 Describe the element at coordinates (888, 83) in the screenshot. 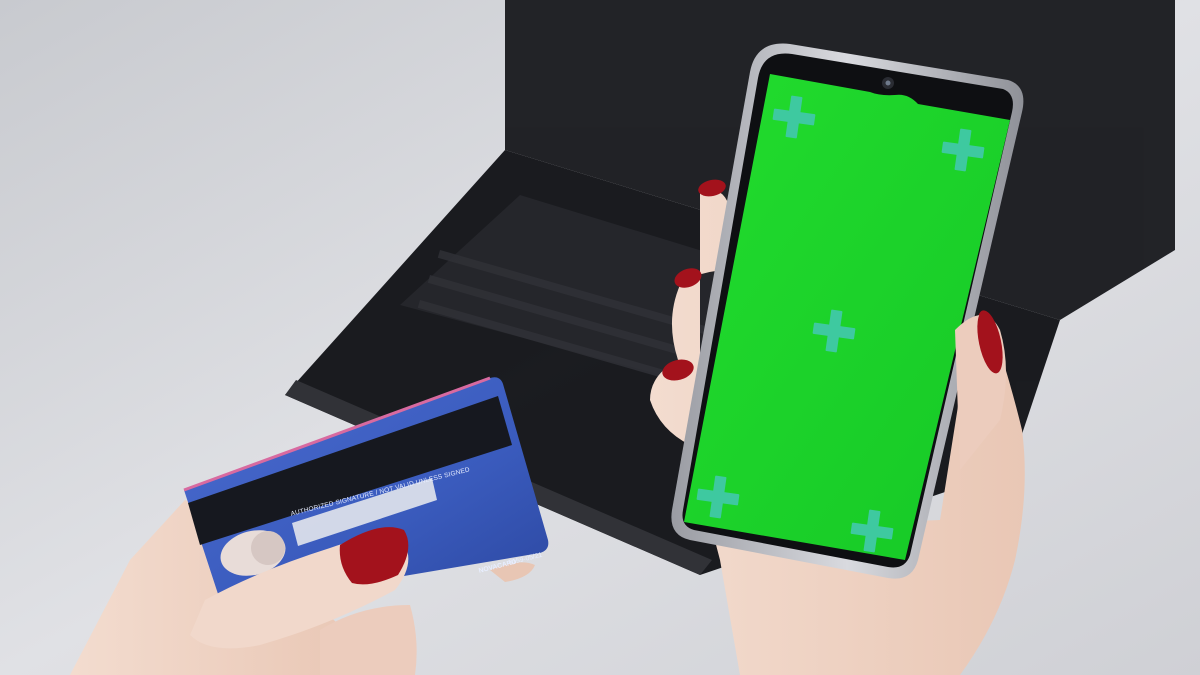

I see `front-camera-lens` at that location.